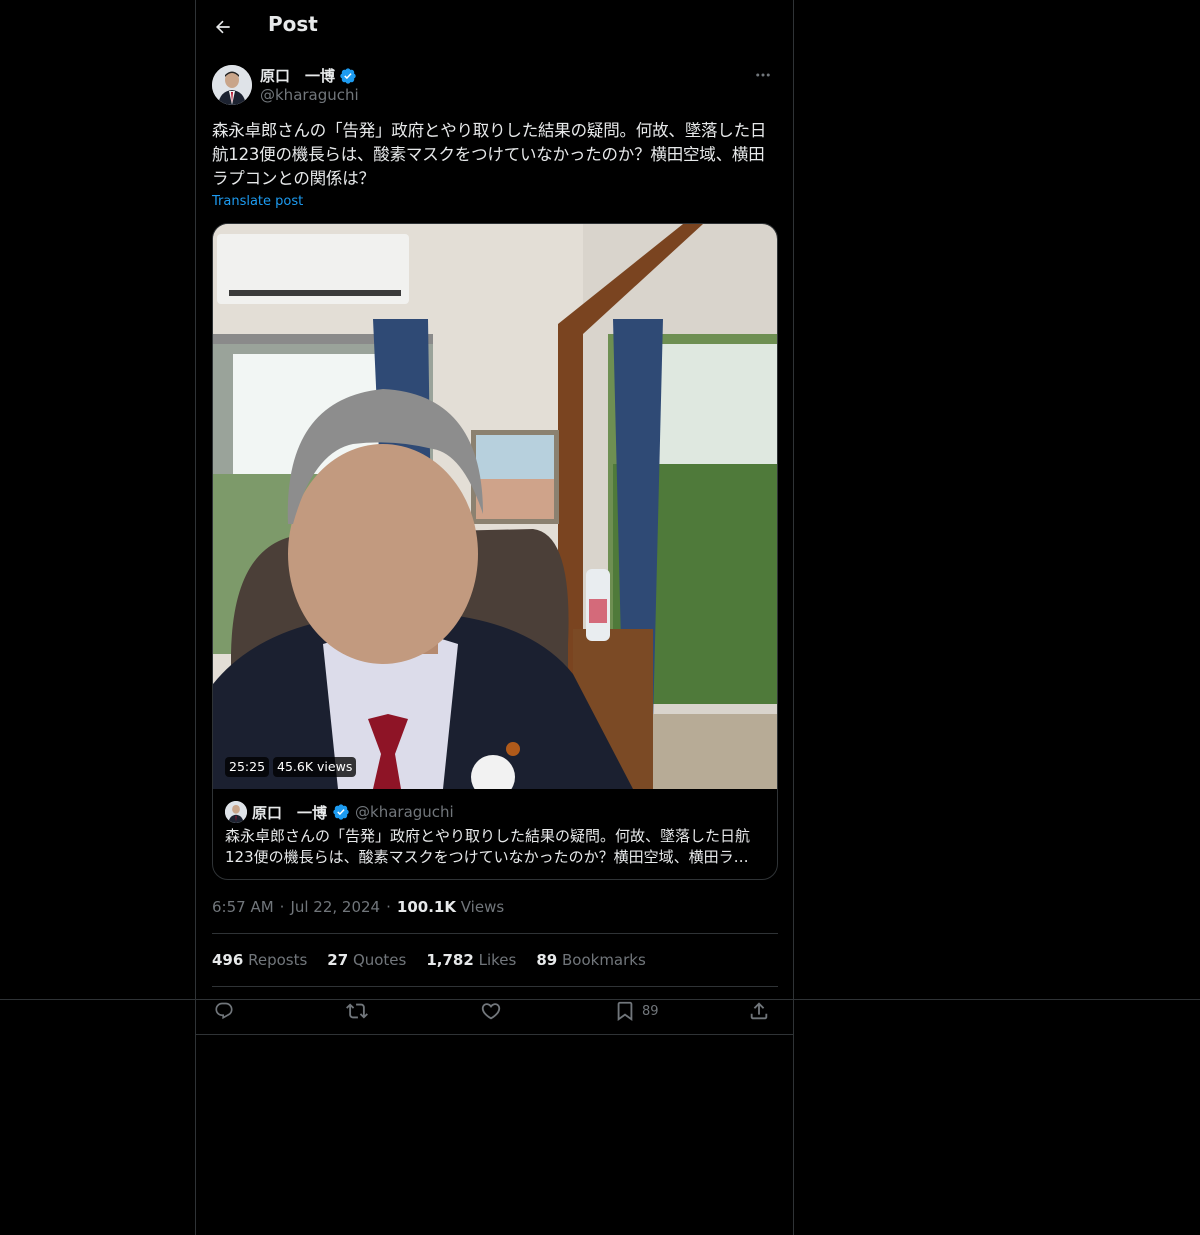 Image resolution: width=1200 pixels, height=1235 pixels. I want to click on post-meta: 6:57 AM · Jul 22, 2024 · 100.1K Views, so click(358, 907).